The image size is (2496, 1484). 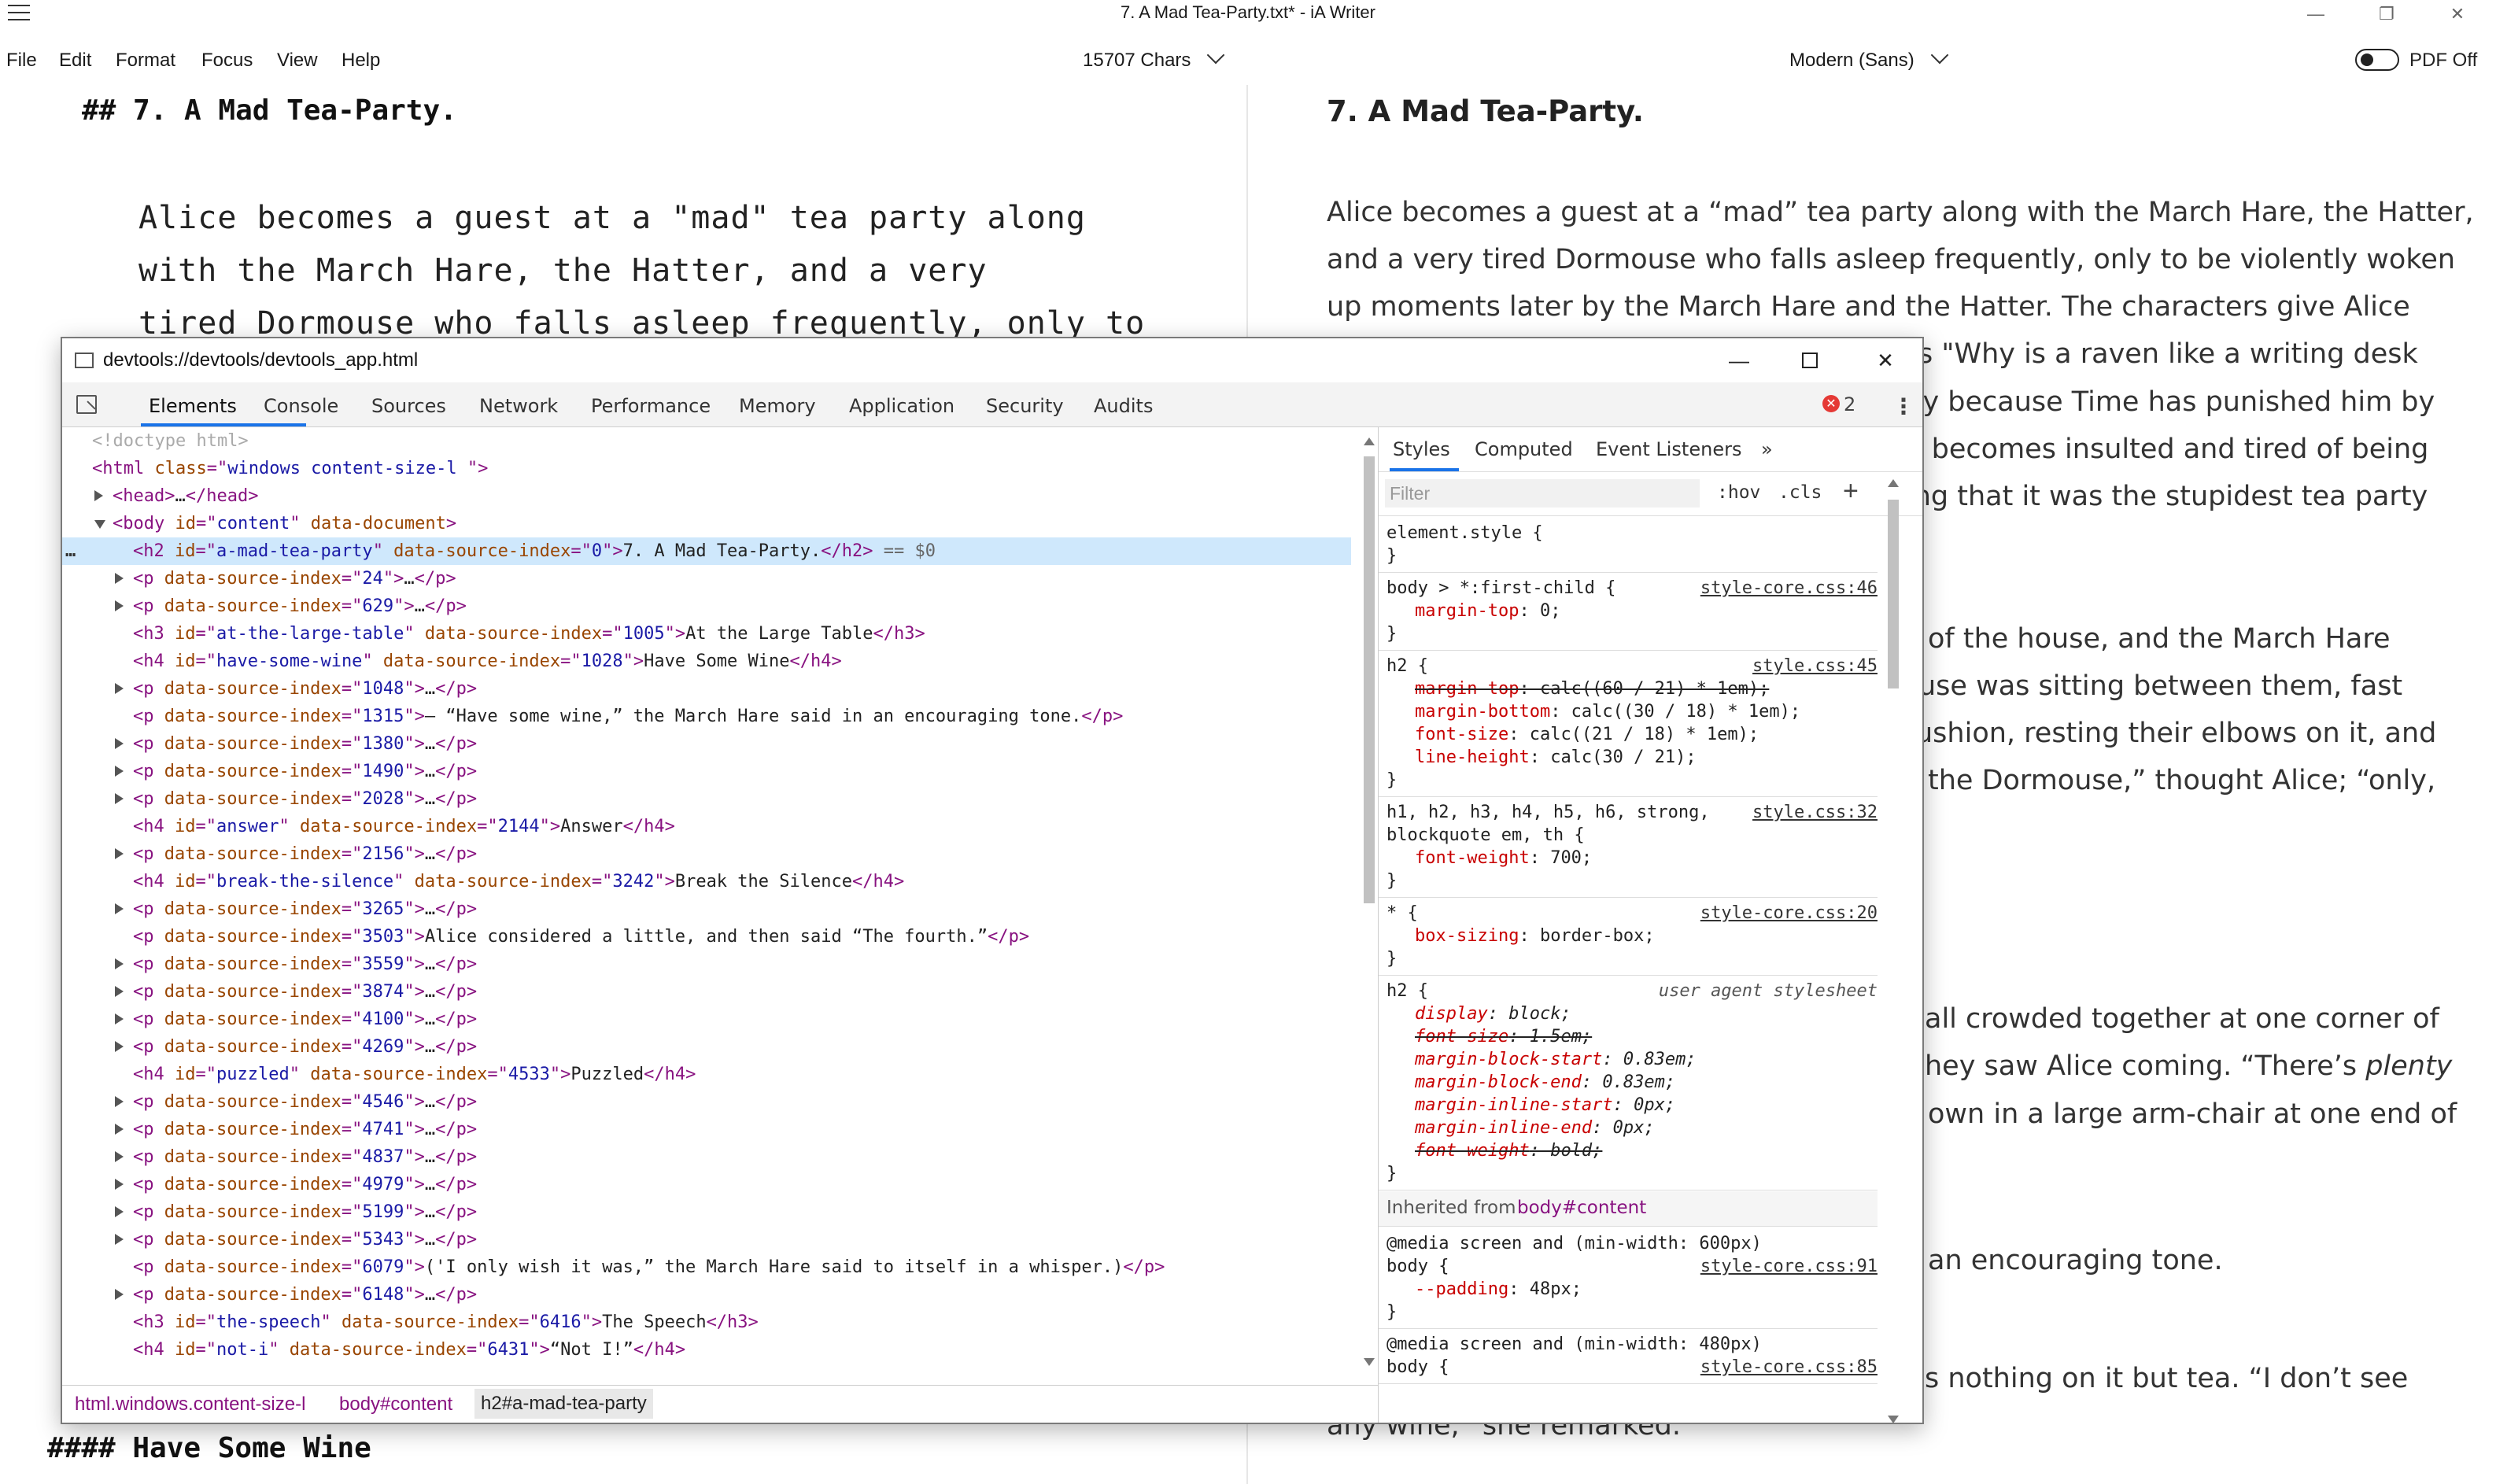 I want to click on breadcrumb-h2: h2#a-mad-tea-party, so click(x=563, y=1404).